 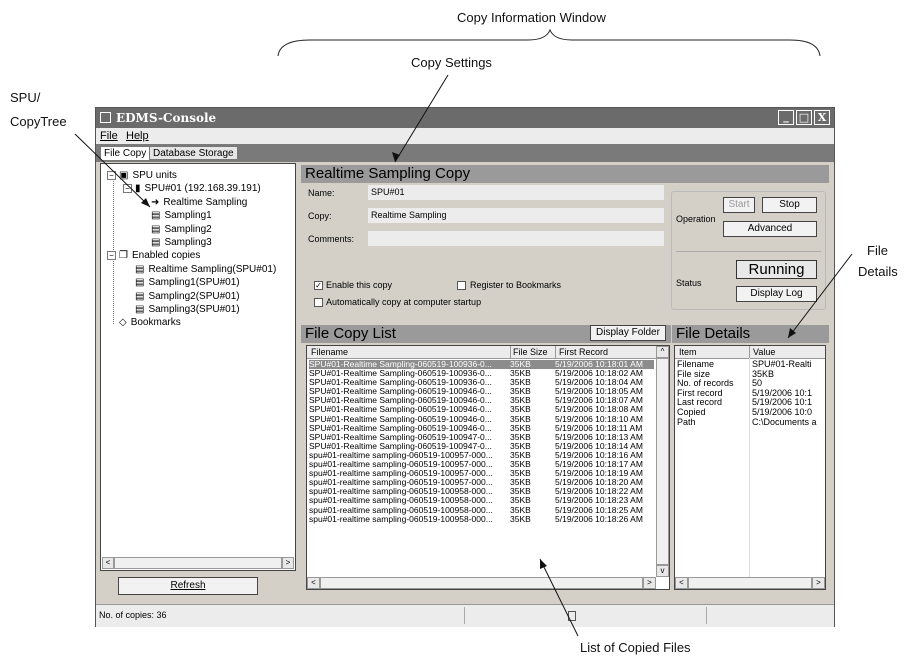 I want to click on pointer-copy-settings, so click(x=421, y=118).